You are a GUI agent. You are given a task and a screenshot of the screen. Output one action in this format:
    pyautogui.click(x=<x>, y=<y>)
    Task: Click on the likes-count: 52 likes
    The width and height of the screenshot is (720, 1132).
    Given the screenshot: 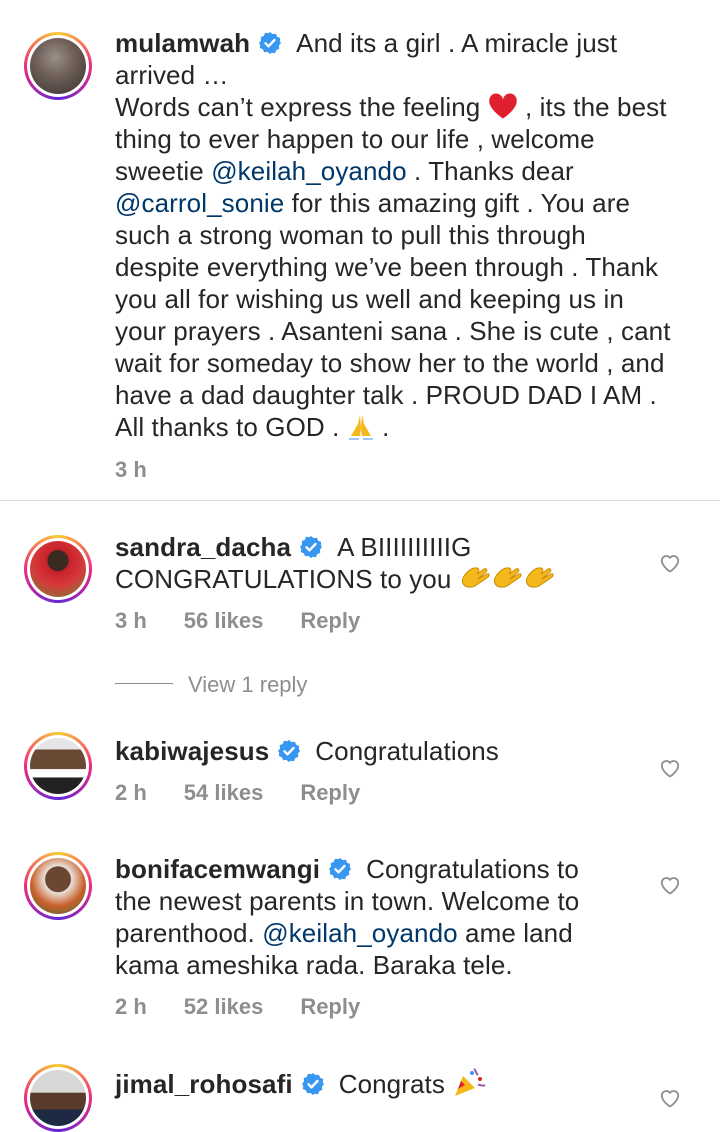 What is the action you would take?
    pyautogui.click(x=224, y=1006)
    